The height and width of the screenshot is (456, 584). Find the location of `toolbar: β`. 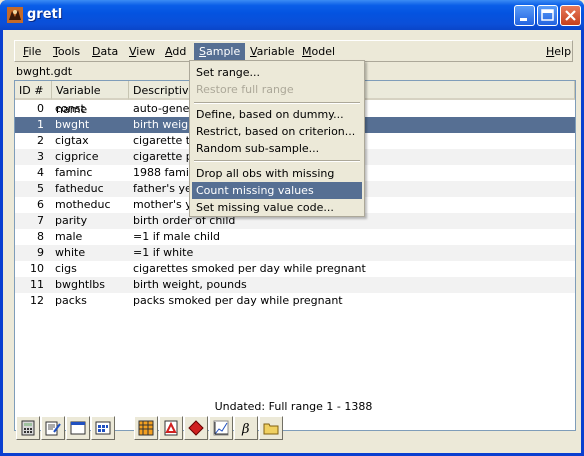

toolbar: β is located at coordinates (156, 429).